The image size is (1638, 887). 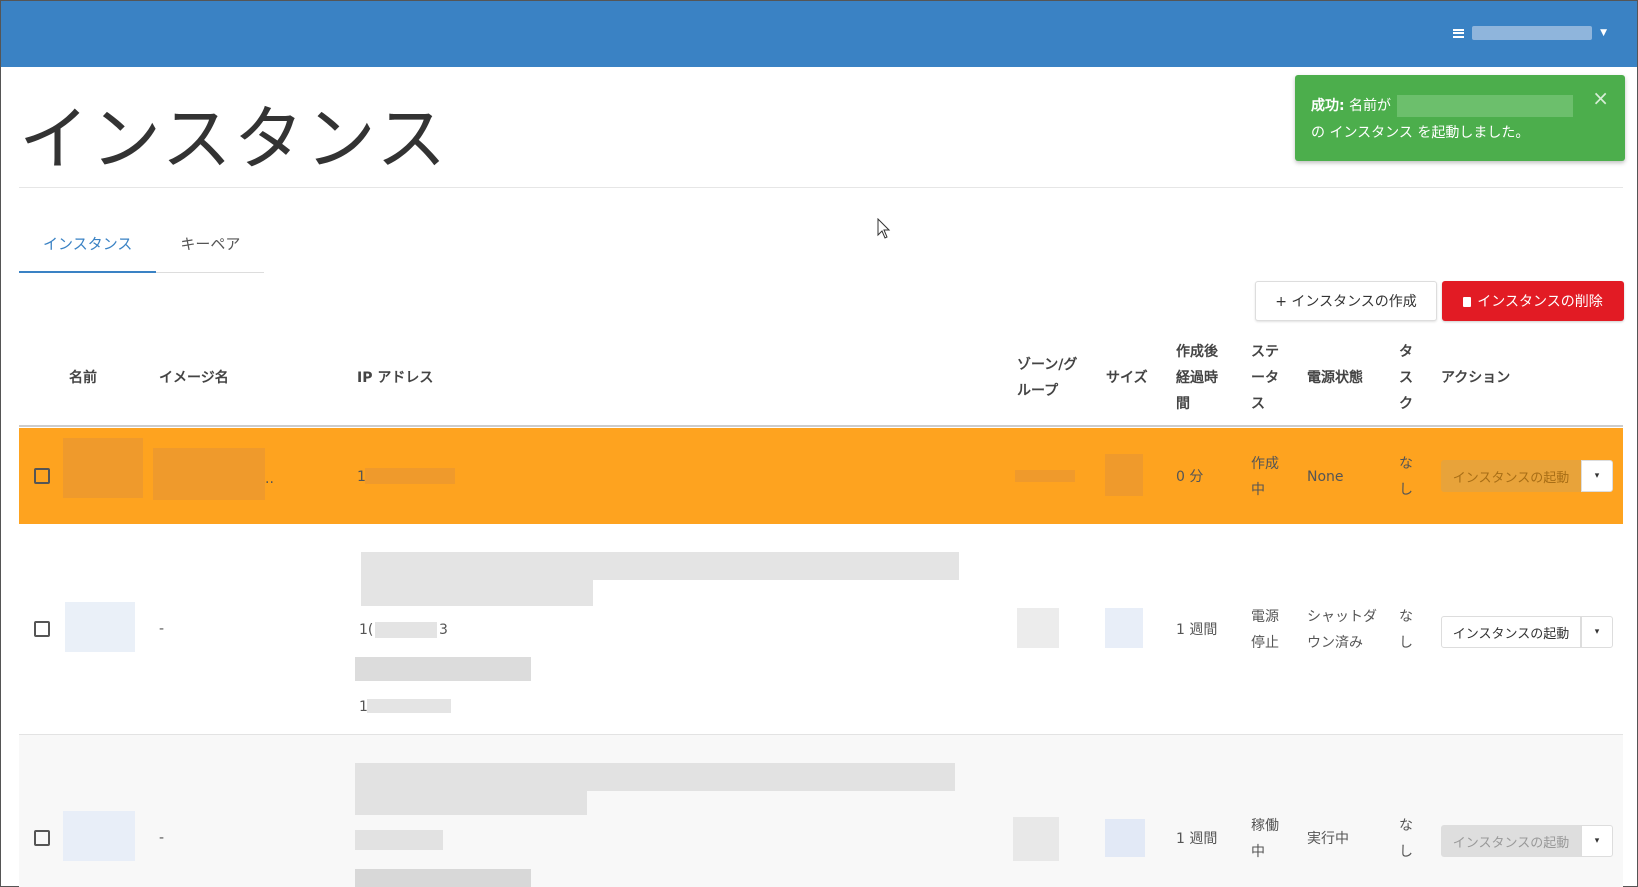 I want to click on power-state-line-1: シャットダ, so click(x=1342, y=617).